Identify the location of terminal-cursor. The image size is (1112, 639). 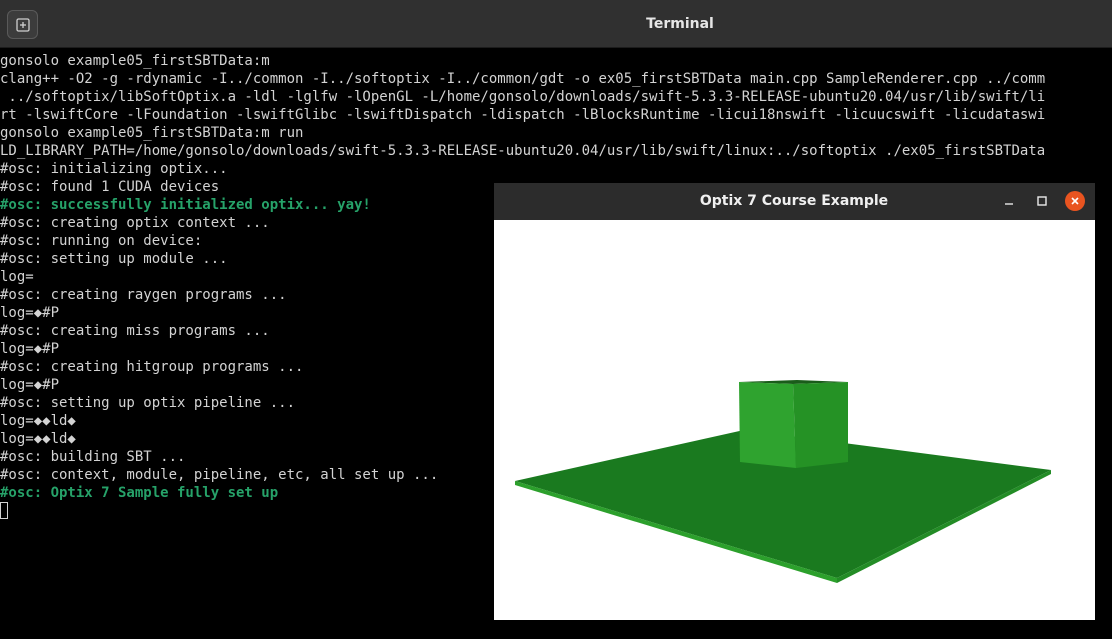
(4, 510).